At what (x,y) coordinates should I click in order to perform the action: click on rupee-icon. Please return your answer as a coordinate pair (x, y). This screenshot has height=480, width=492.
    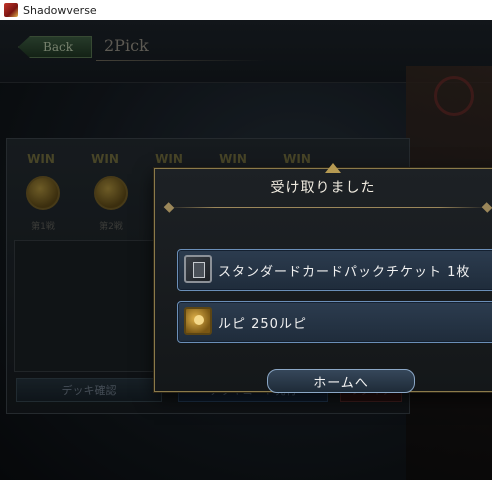
    Looking at the image, I should click on (198, 321).